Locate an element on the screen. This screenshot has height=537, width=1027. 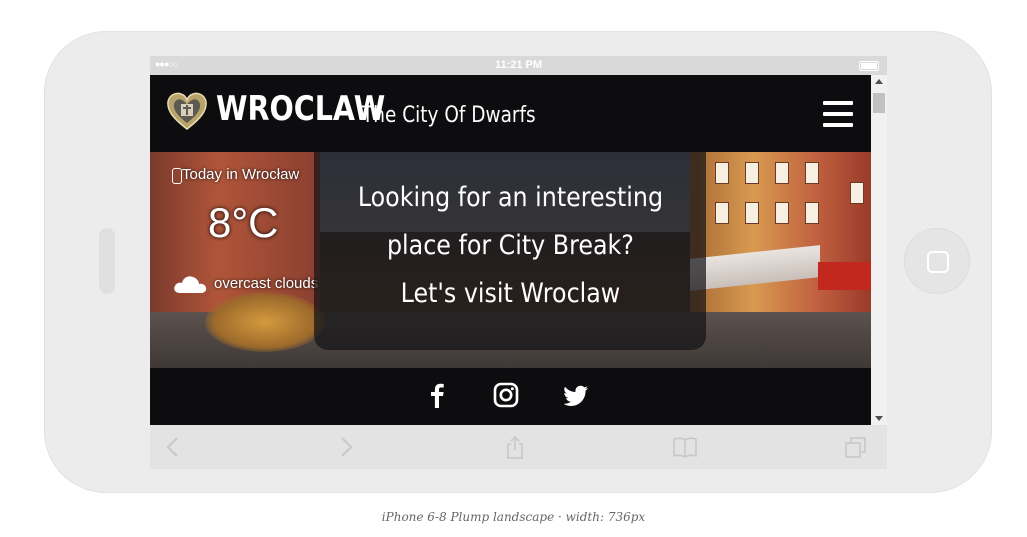
hamburger-menu-icon is located at coordinates (838, 114).